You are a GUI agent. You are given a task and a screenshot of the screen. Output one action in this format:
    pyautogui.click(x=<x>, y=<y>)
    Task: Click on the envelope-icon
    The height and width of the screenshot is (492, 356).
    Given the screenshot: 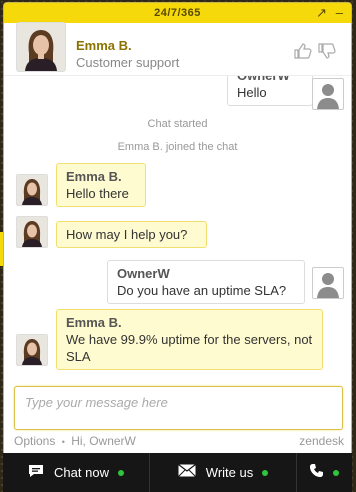 What is the action you would take?
    pyautogui.click(x=186, y=472)
    